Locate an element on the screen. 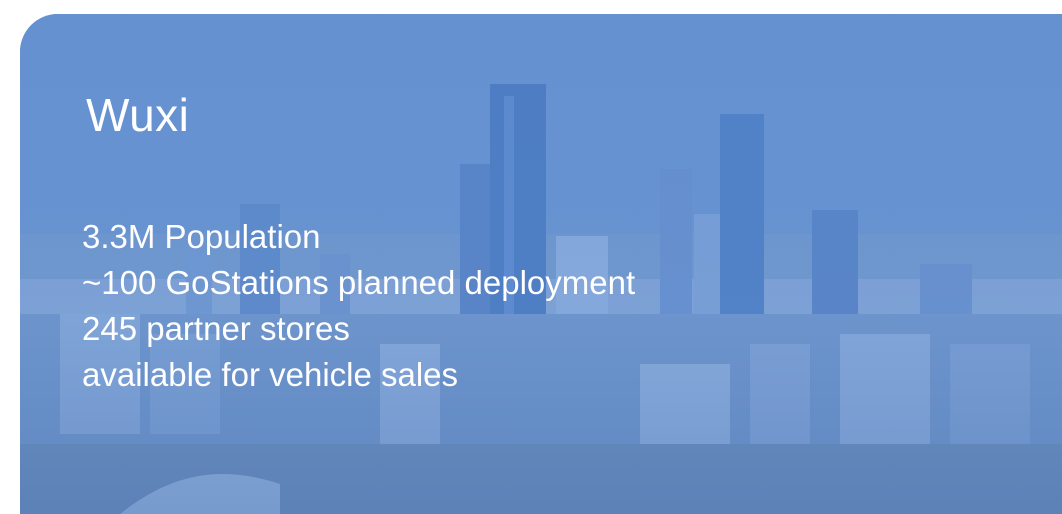 This screenshot has height=514, width=1062. city-title: Wuxi is located at coordinates (138, 115).